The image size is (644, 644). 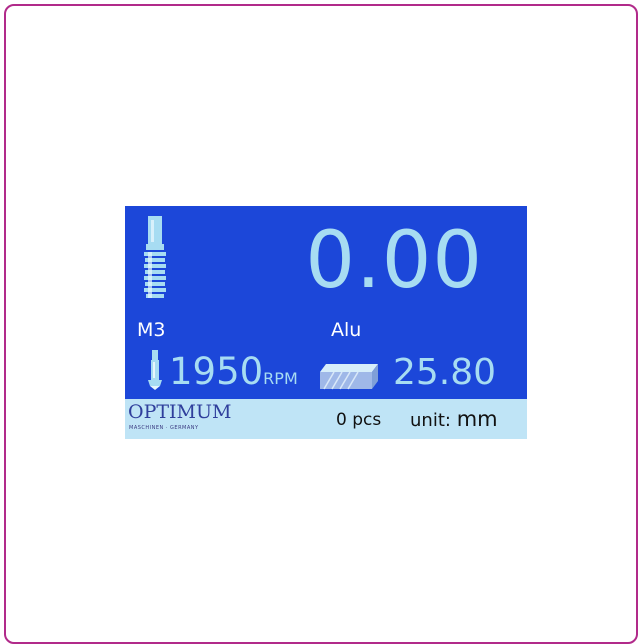 I want to click on spindle-speed-unit: RPM, so click(x=280, y=378).